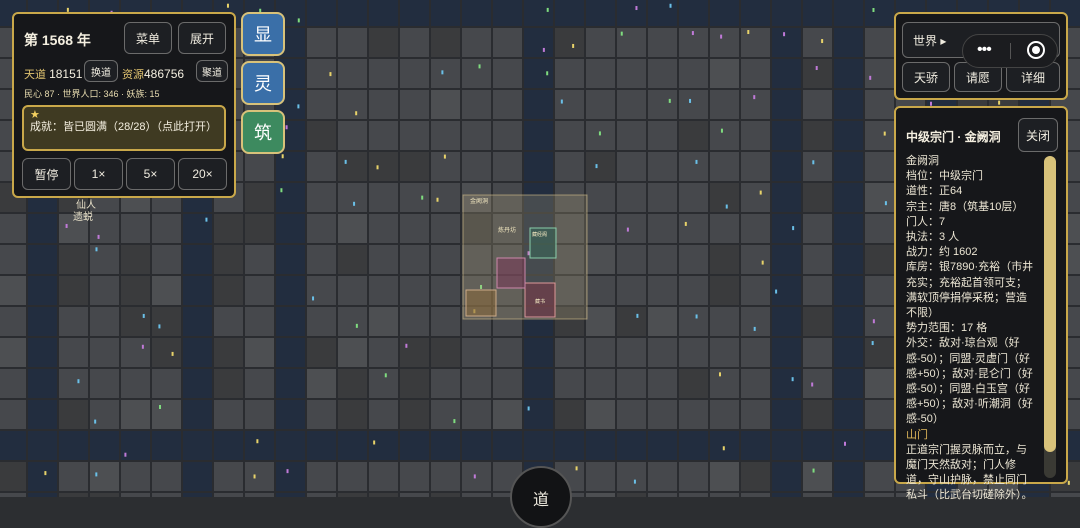  What do you see at coordinates (46, 174) in the screenshot?
I see `pause-button: 暂停` at bounding box center [46, 174].